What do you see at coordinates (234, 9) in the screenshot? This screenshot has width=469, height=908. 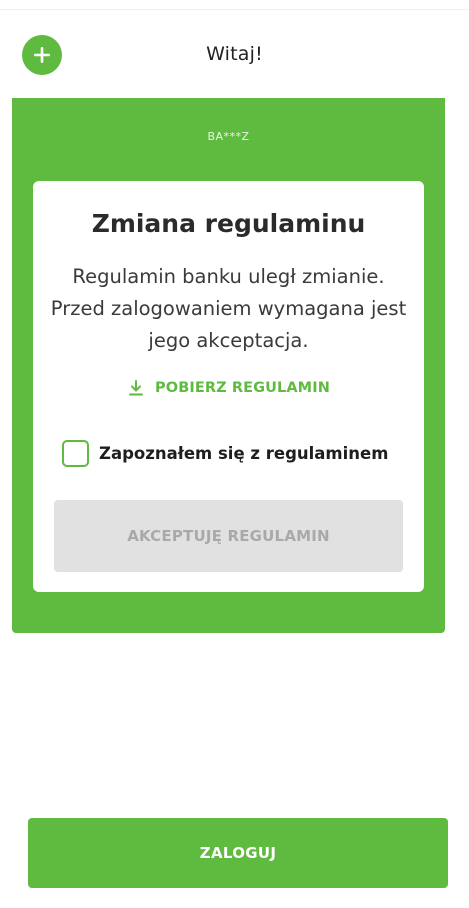 I see `top-divider` at bounding box center [234, 9].